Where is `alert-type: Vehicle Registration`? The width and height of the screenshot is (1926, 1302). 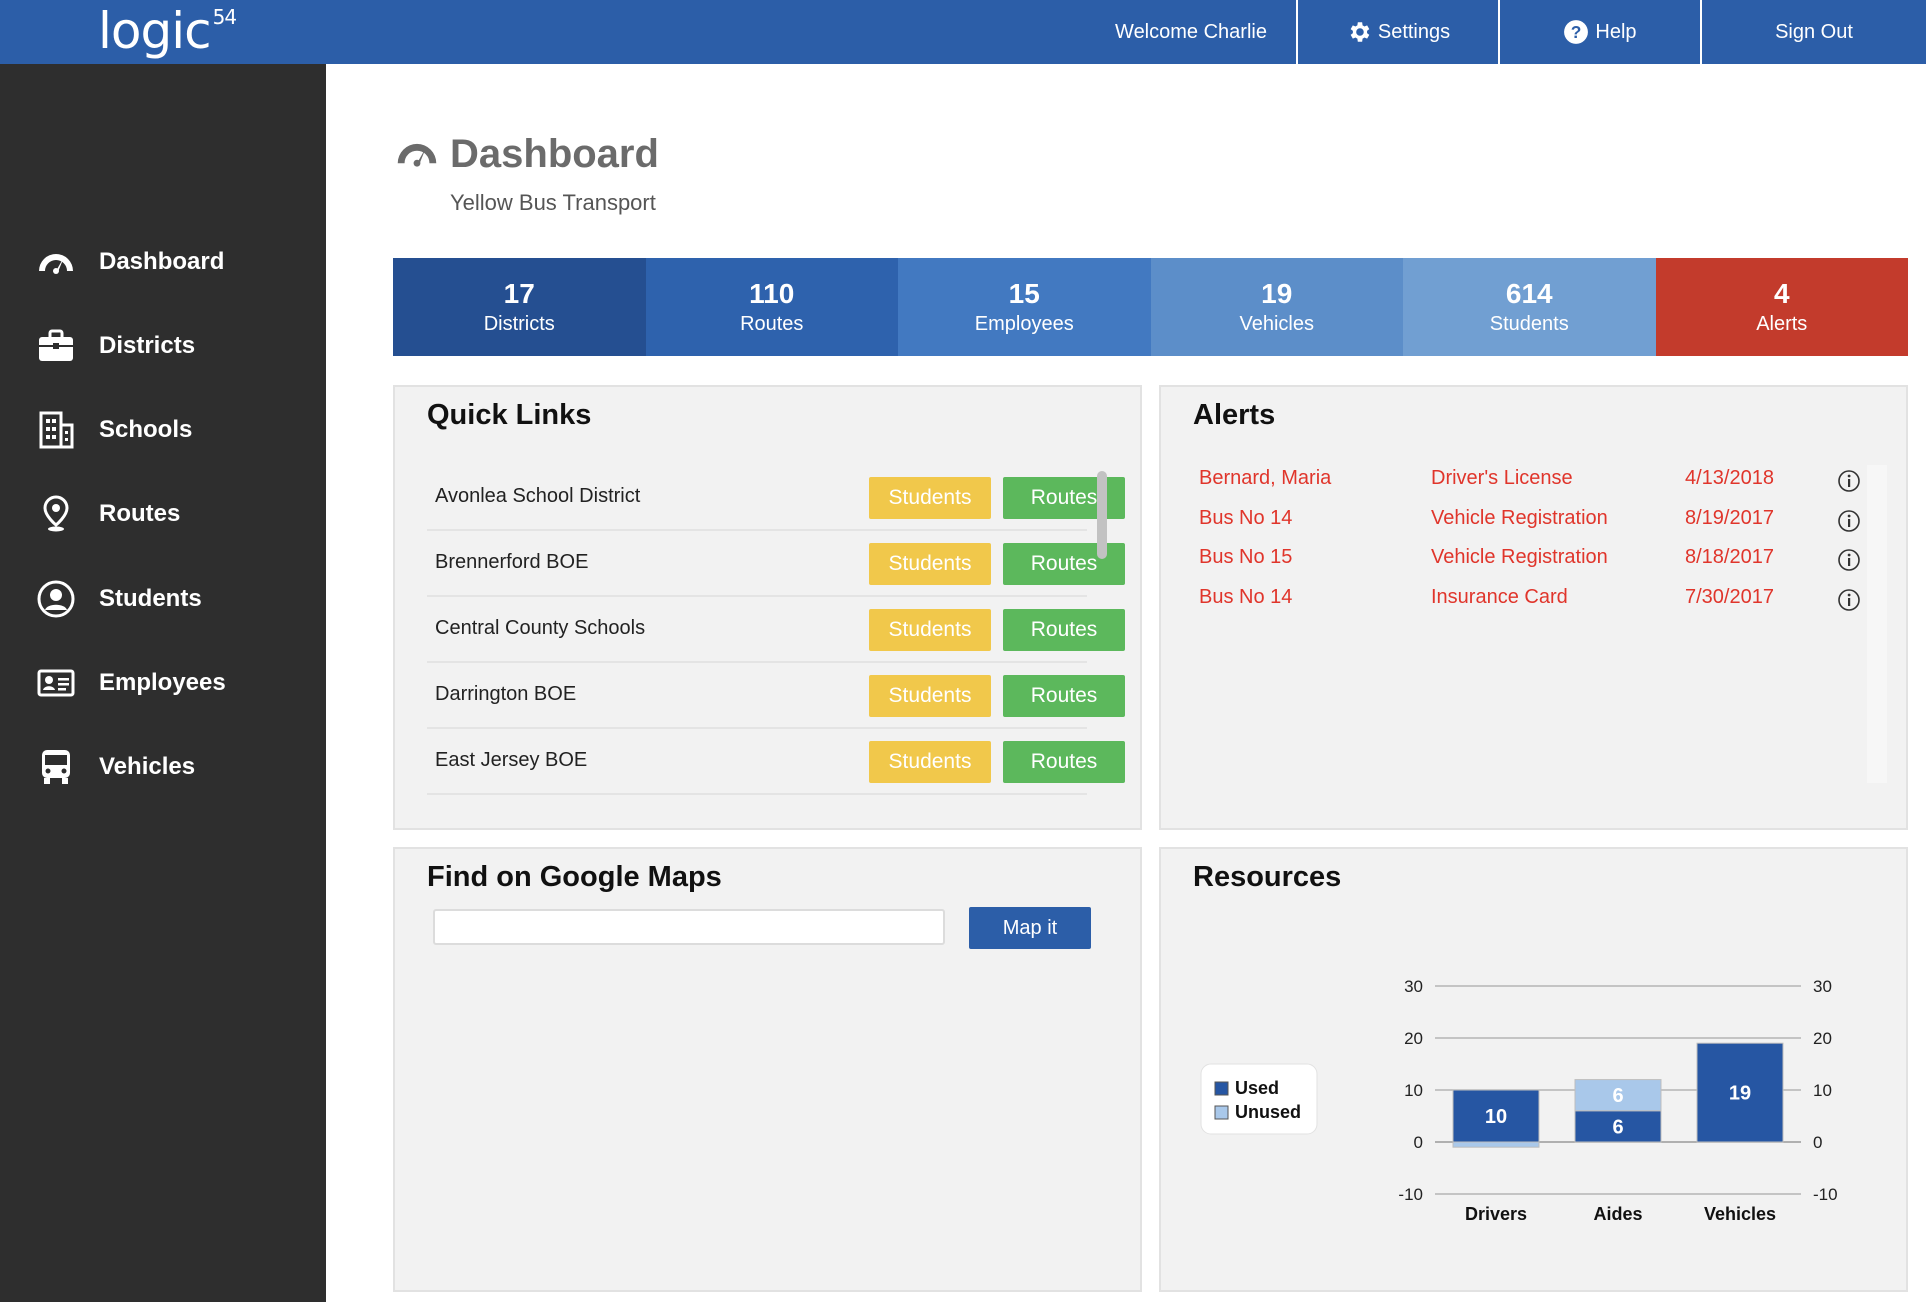 alert-type: Vehicle Registration is located at coordinates (1519, 557).